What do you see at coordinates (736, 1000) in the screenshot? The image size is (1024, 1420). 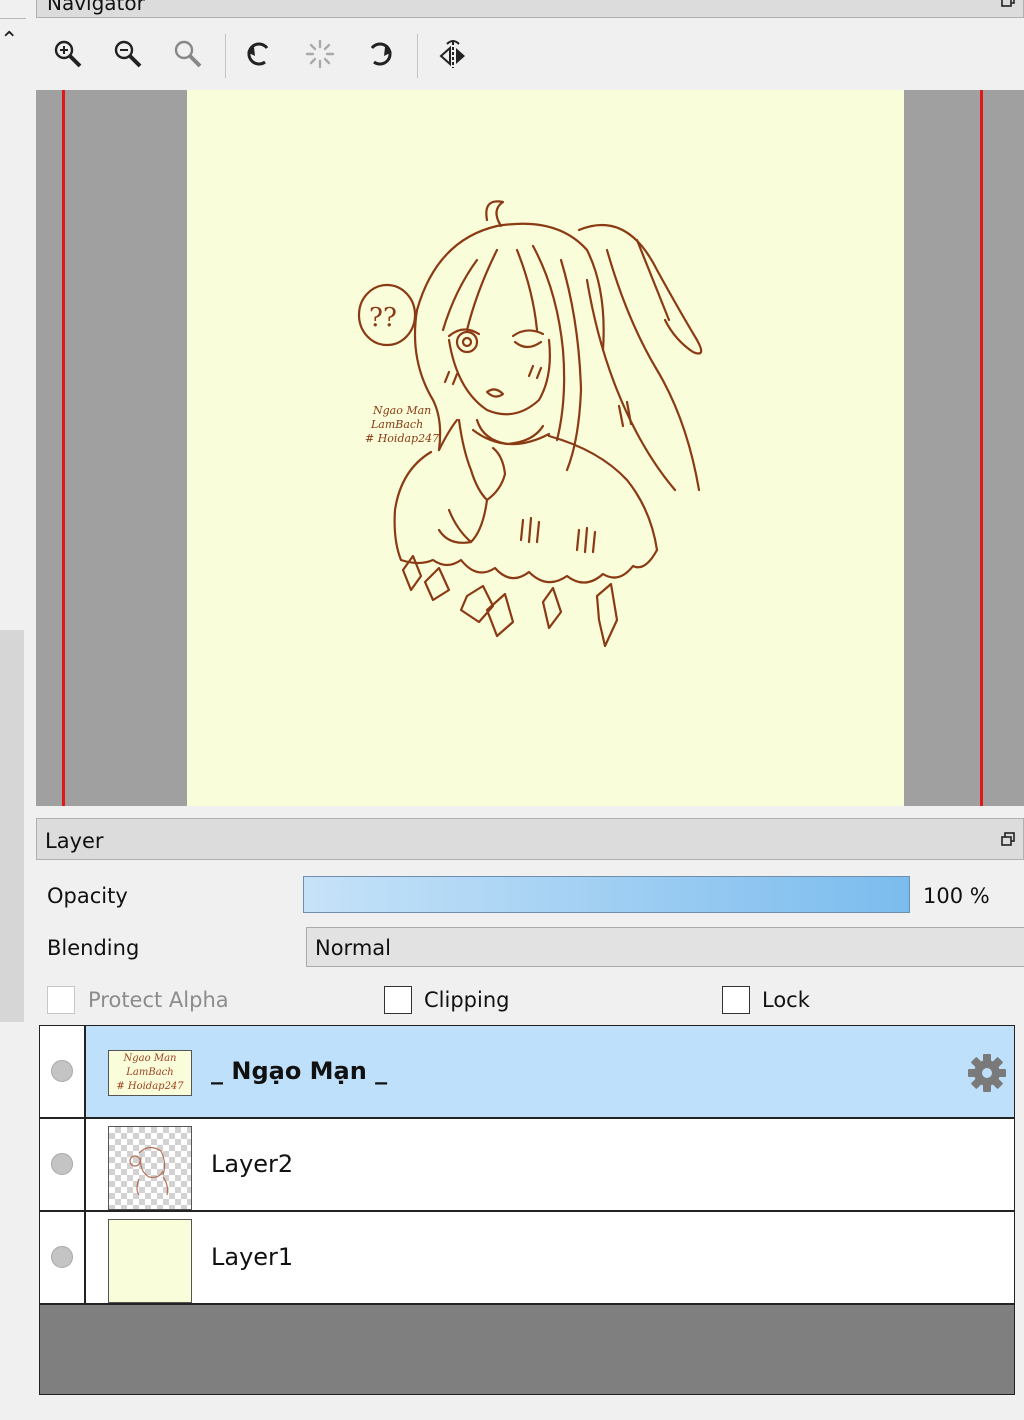 I see `lock-checkbox` at bounding box center [736, 1000].